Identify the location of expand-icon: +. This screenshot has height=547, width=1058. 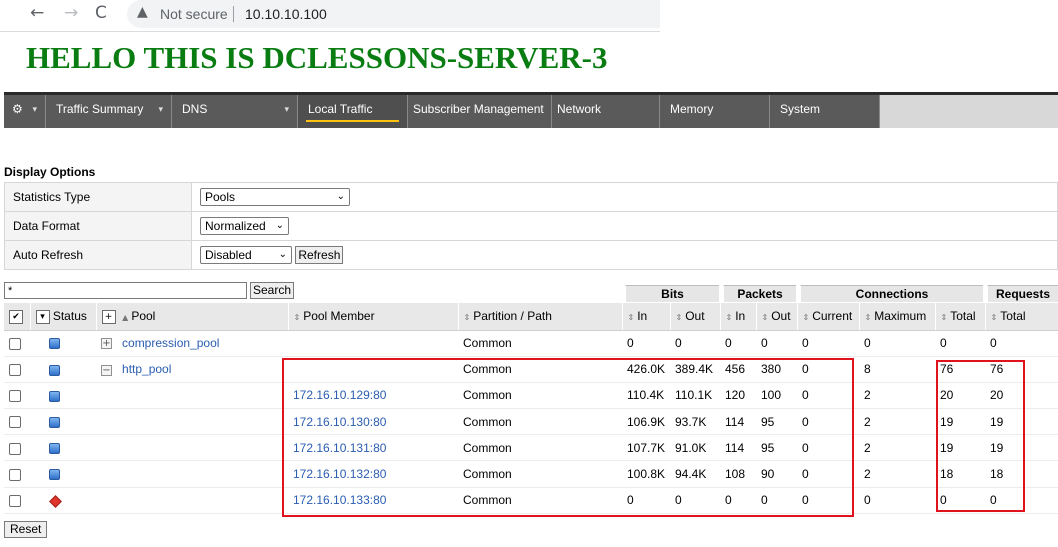
(106, 344).